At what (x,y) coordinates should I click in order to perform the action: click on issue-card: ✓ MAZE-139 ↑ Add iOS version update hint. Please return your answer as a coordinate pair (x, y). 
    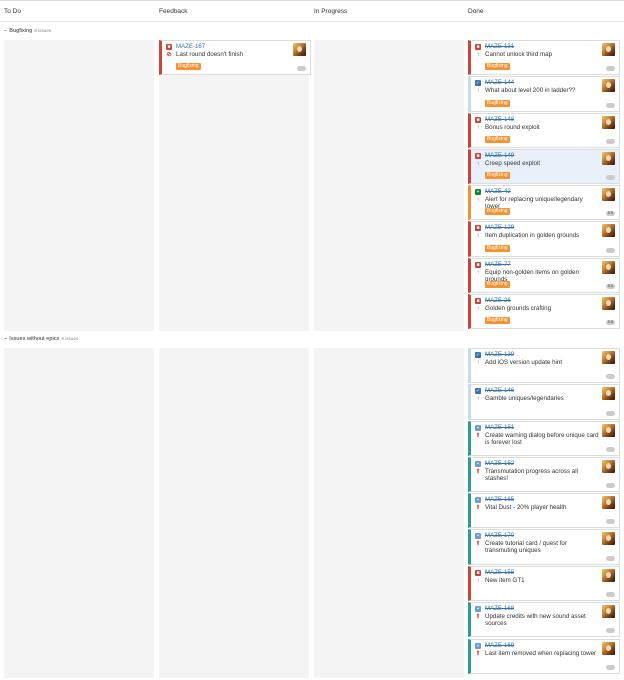
    Looking at the image, I should click on (544, 365).